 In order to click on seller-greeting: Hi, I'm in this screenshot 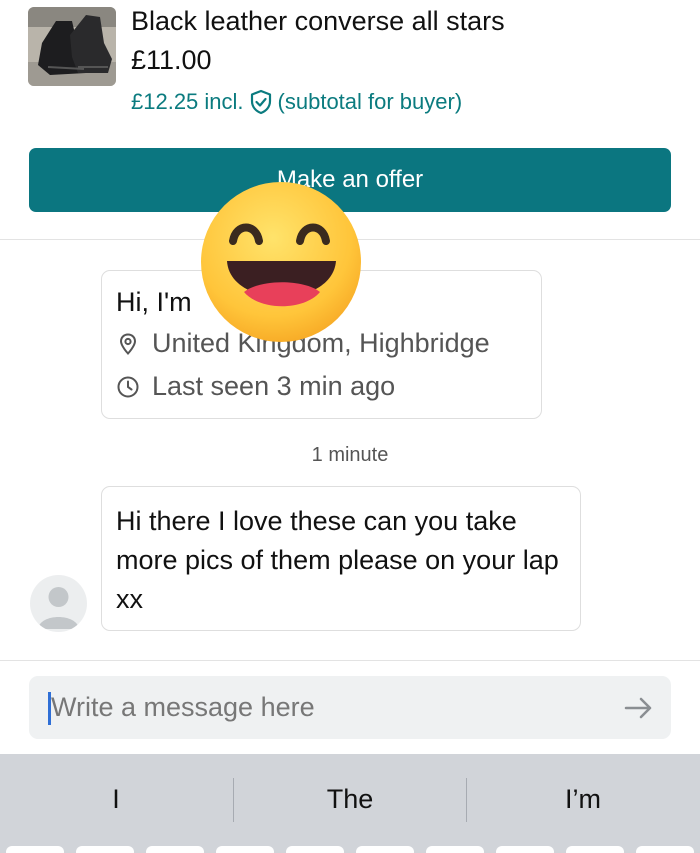, I will do `click(154, 302)`.